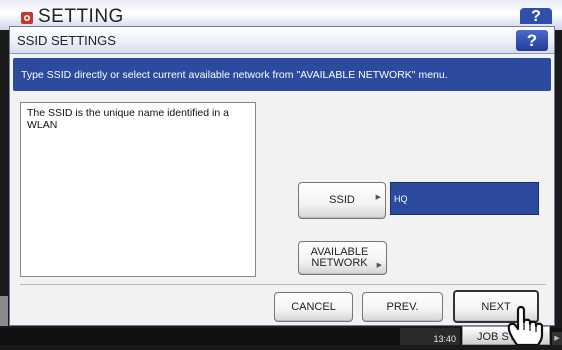 This screenshot has width=562, height=350. What do you see at coordinates (66, 40) in the screenshot?
I see `dialog-title: SSID SETTINGS` at bounding box center [66, 40].